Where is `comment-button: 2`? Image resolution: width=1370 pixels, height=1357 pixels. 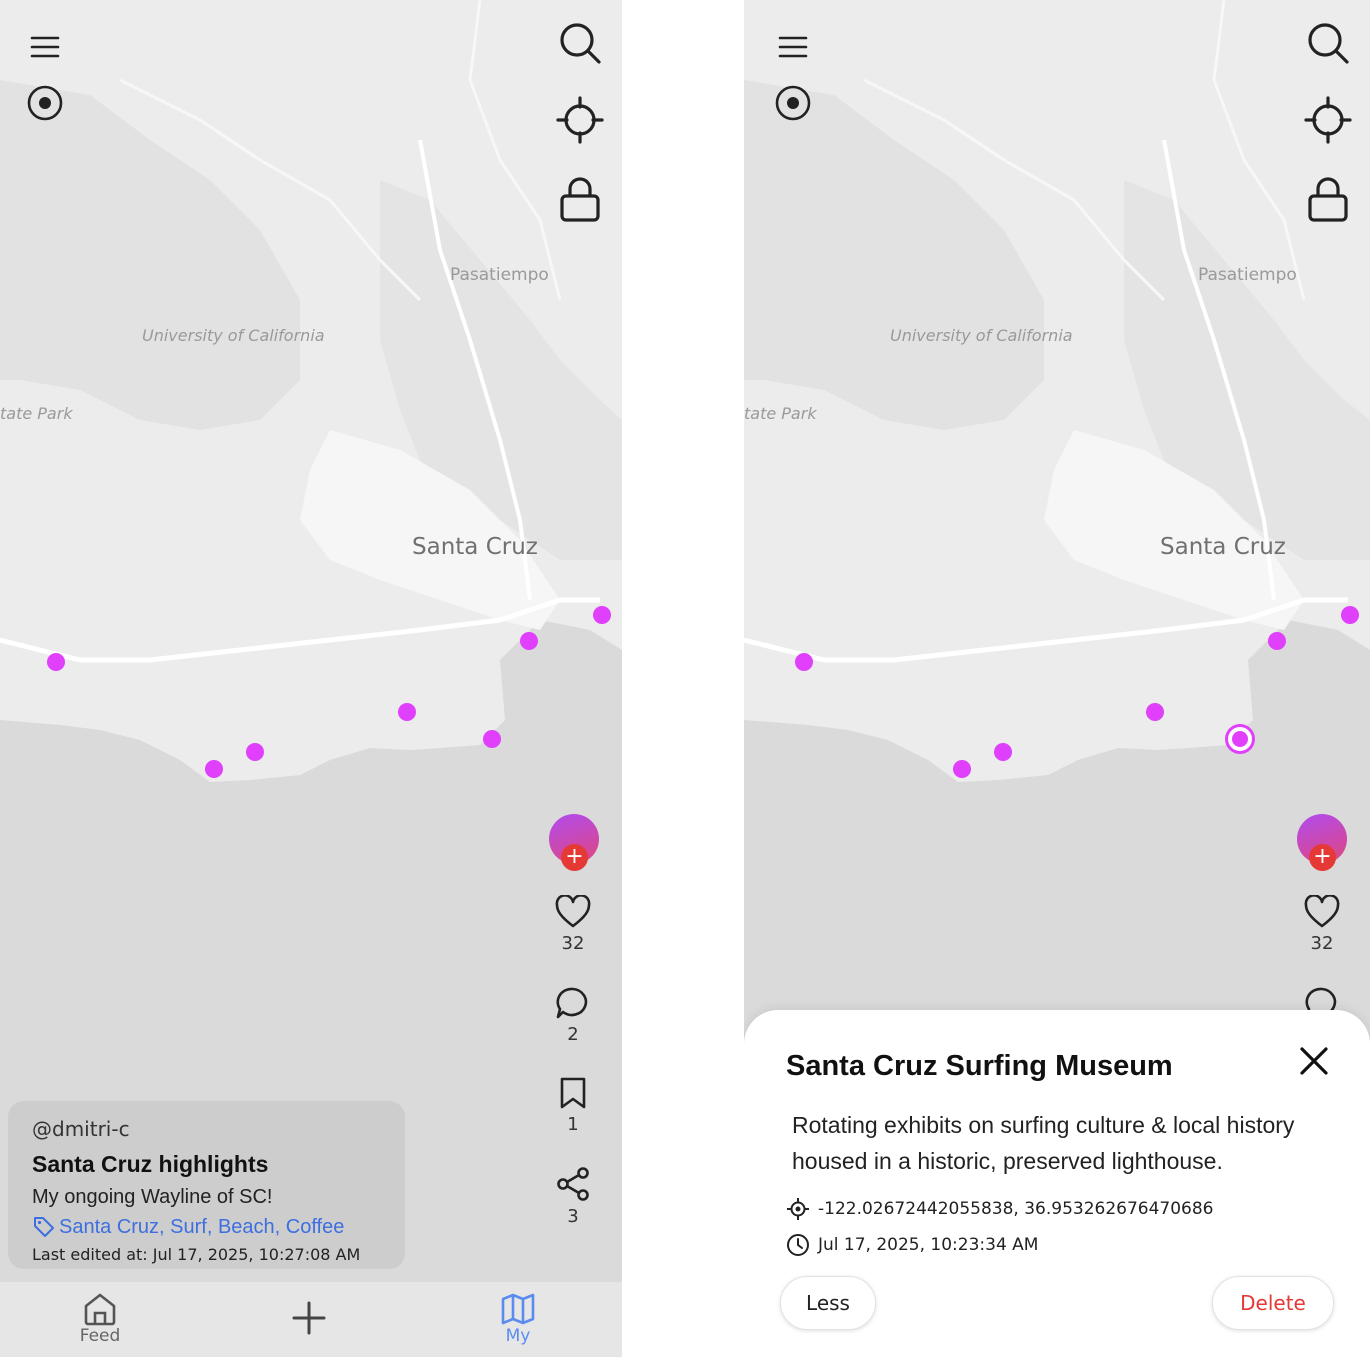
comment-button: 2 is located at coordinates (573, 1015).